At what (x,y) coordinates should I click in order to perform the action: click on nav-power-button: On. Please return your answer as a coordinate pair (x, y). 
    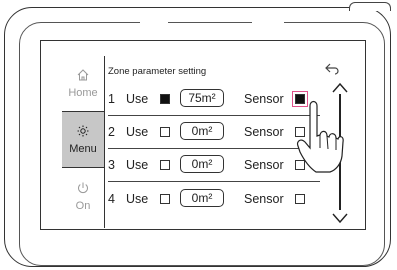
    Looking at the image, I should click on (83, 196).